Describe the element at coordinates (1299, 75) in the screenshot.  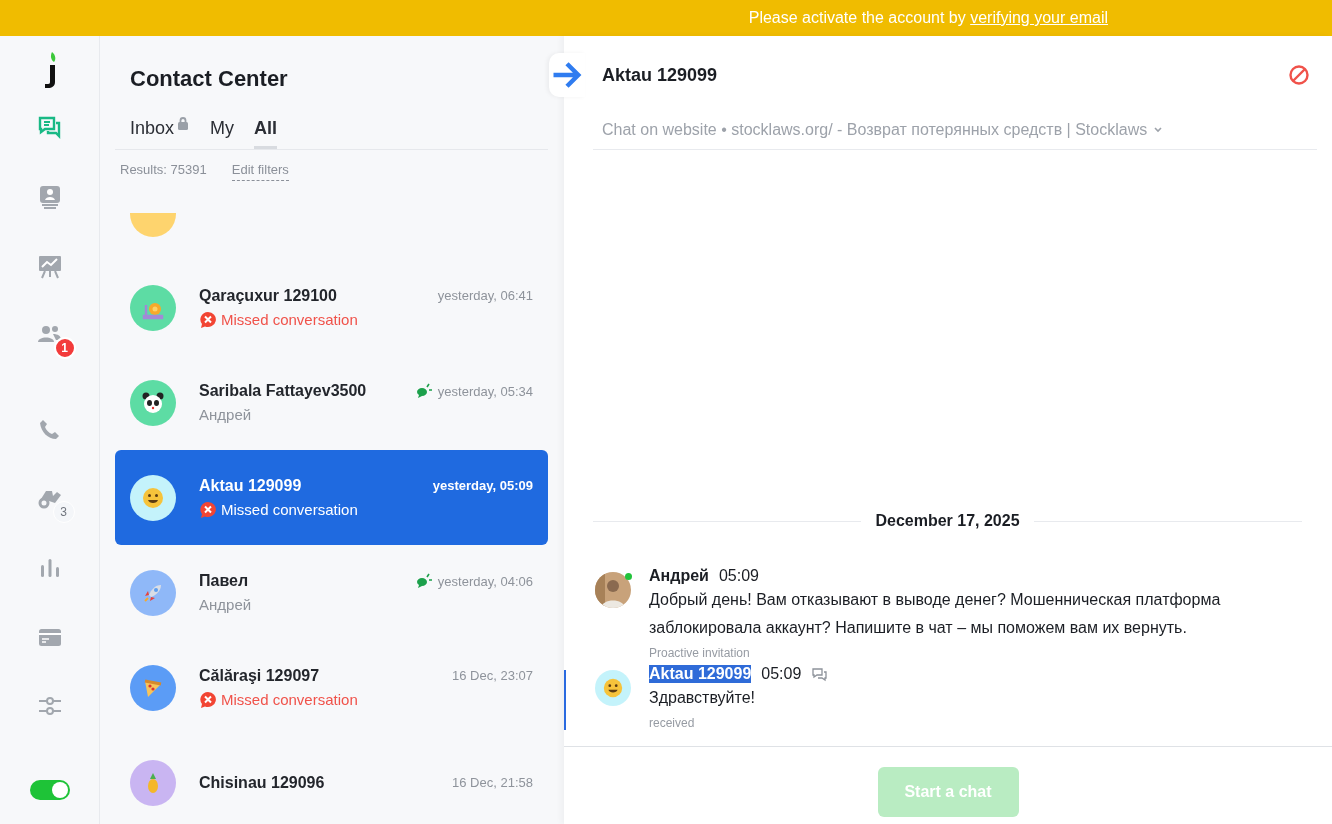
I see `block-icon` at that location.